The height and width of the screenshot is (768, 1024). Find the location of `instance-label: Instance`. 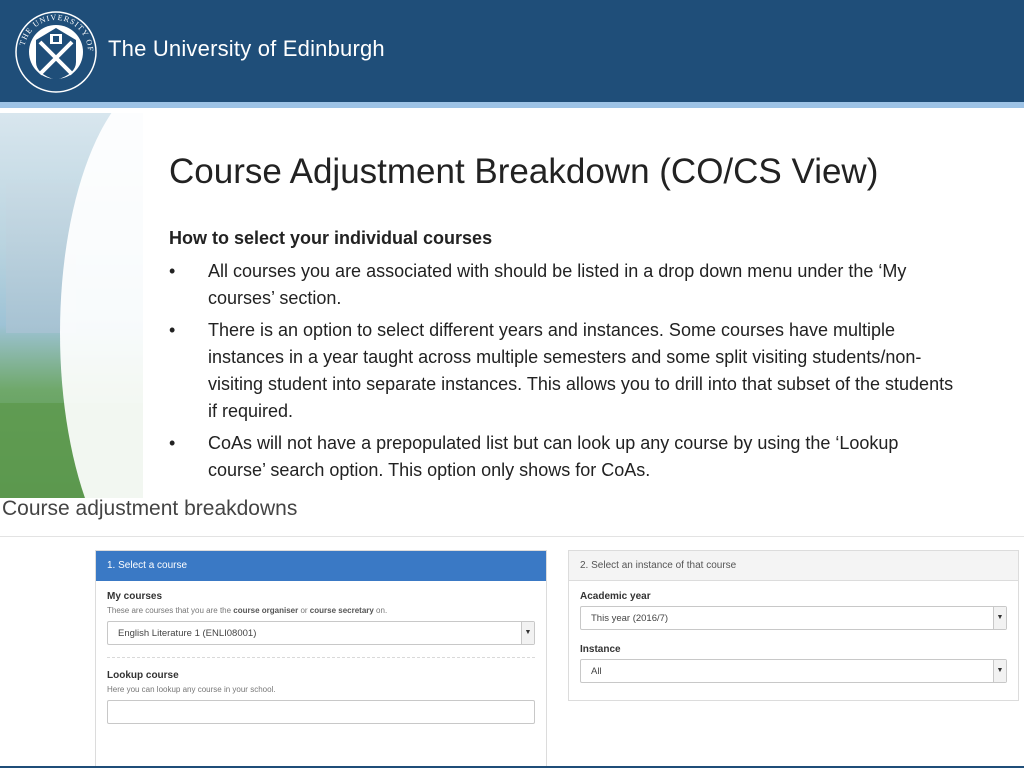

instance-label: Instance is located at coordinates (600, 649).